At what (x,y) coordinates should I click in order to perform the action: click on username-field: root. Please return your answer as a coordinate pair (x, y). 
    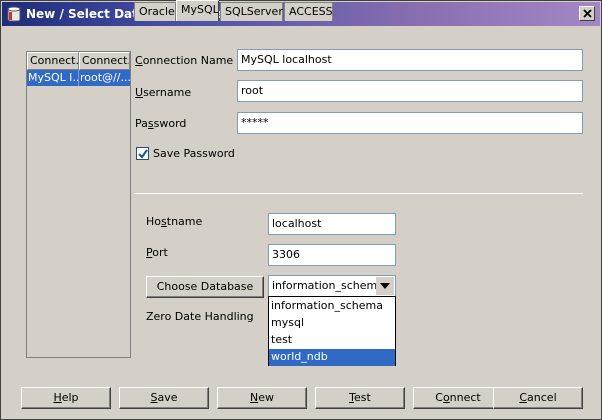
    Looking at the image, I should click on (410, 91).